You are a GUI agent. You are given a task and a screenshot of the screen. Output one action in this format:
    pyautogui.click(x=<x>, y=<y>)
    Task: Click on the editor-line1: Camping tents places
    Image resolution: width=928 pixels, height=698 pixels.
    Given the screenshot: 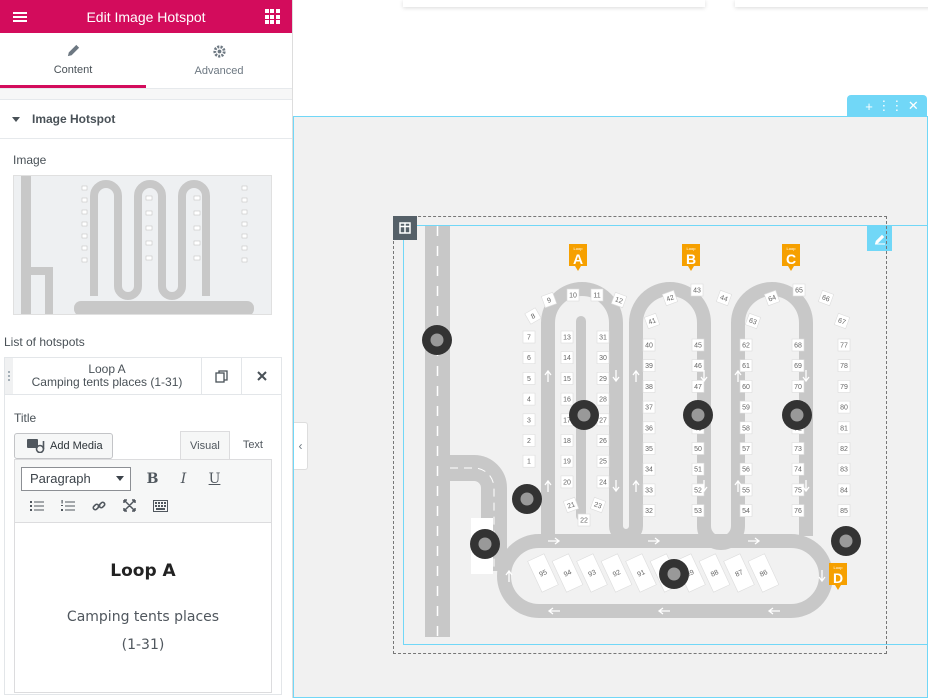 What is the action you would take?
    pyautogui.click(x=143, y=617)
    